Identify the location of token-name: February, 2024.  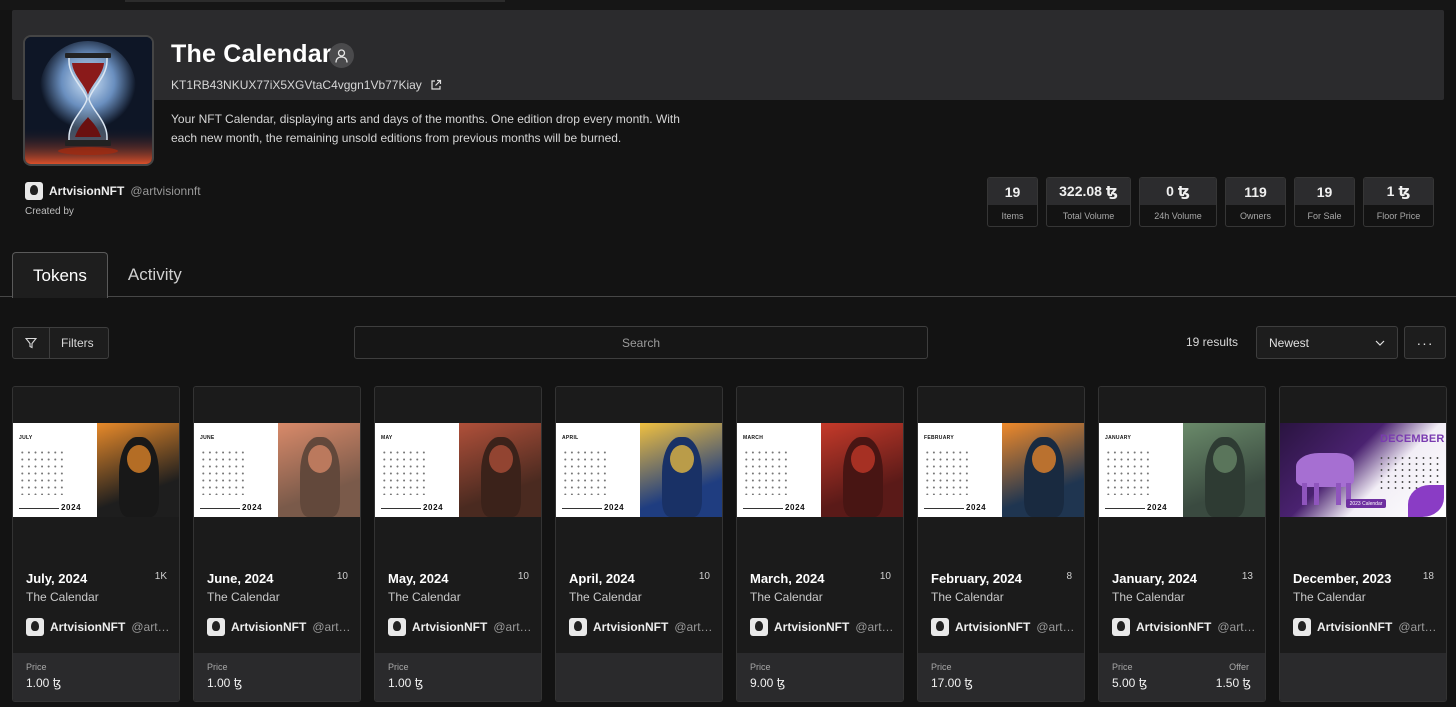
(991, 578).